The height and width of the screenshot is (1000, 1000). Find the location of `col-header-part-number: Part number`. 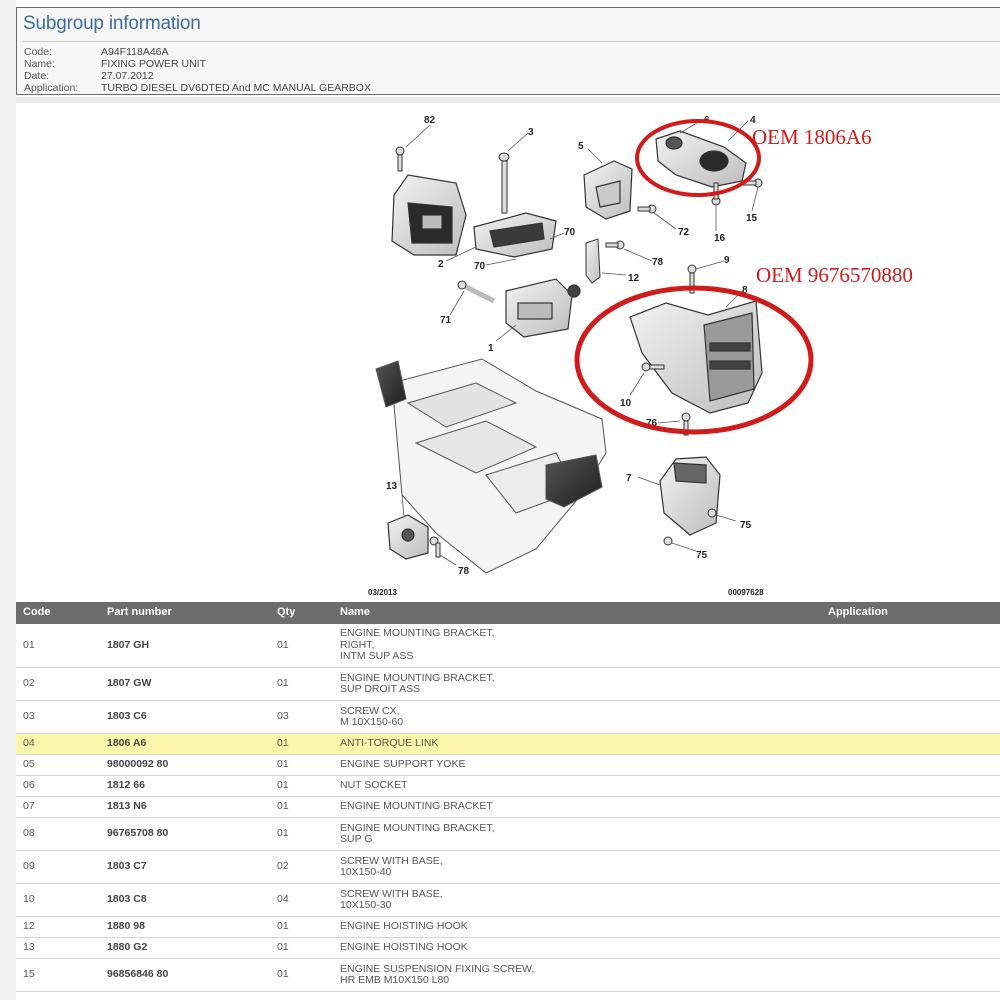

col-header-part-number: Part number is located at coordinates (187, 613).